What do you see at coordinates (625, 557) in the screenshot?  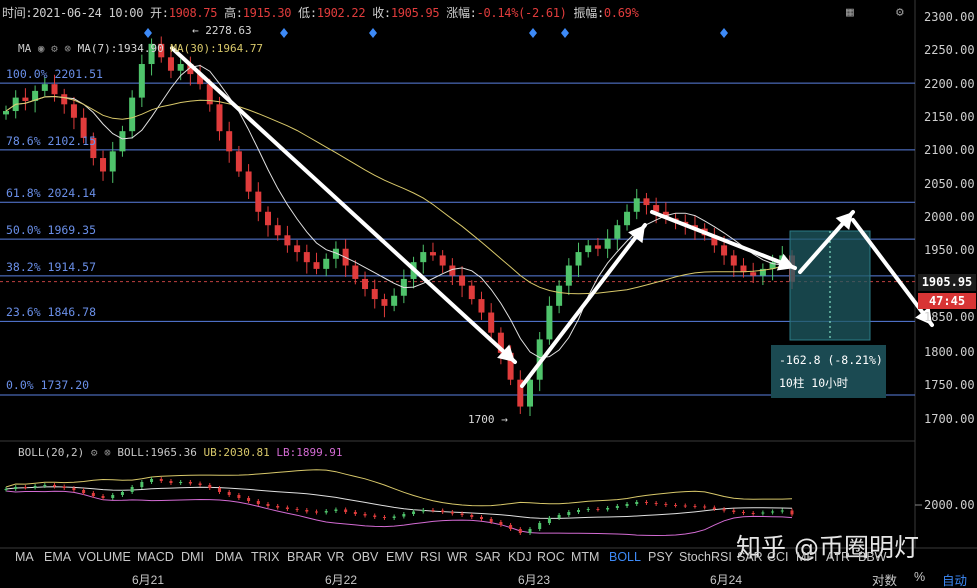 I see `tab-boll: BOLL` at bounding box center [625, 557].